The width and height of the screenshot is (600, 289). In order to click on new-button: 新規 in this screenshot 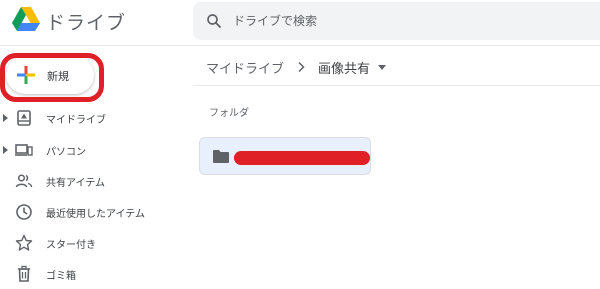, I will do `click(50, 75)`.